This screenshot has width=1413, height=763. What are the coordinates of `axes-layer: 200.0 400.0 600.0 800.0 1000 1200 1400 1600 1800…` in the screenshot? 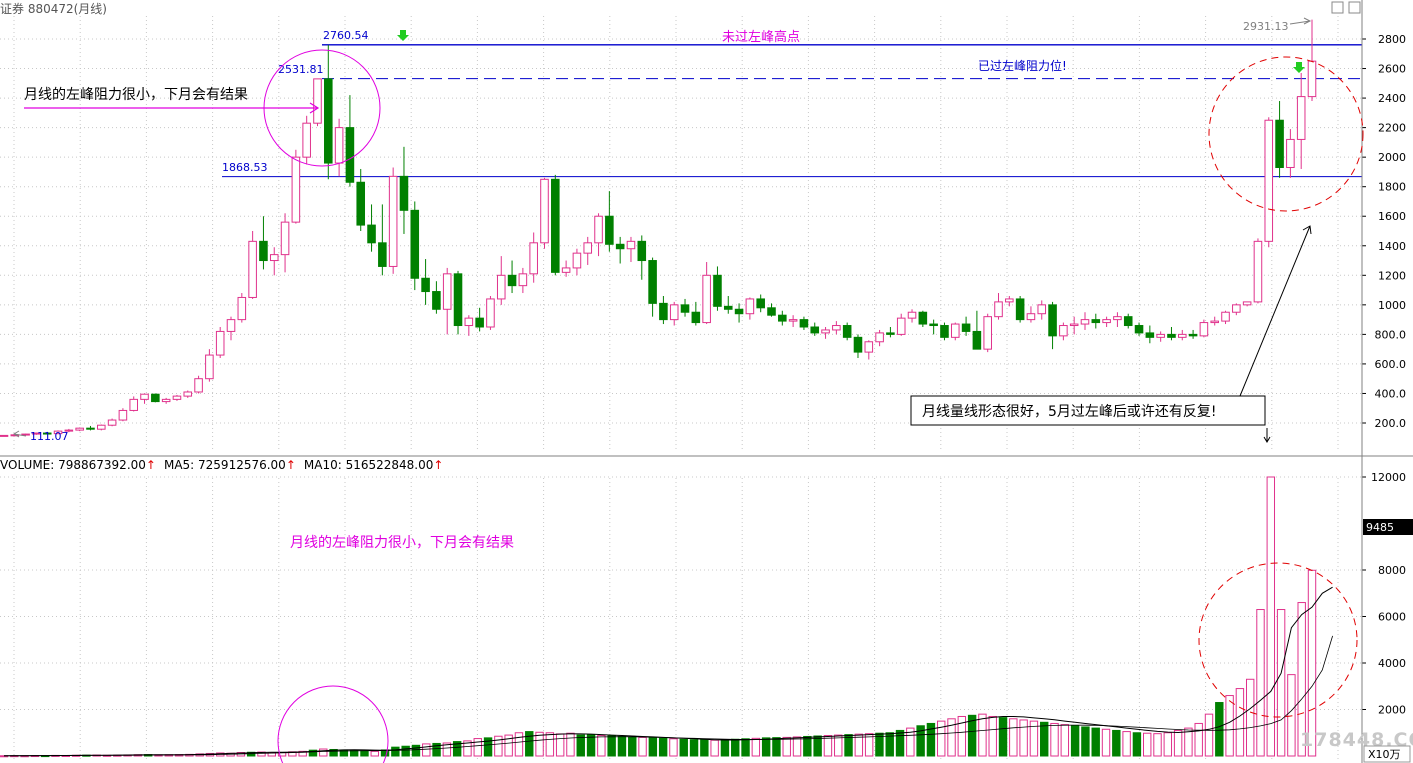 It's located at (1384, 375).